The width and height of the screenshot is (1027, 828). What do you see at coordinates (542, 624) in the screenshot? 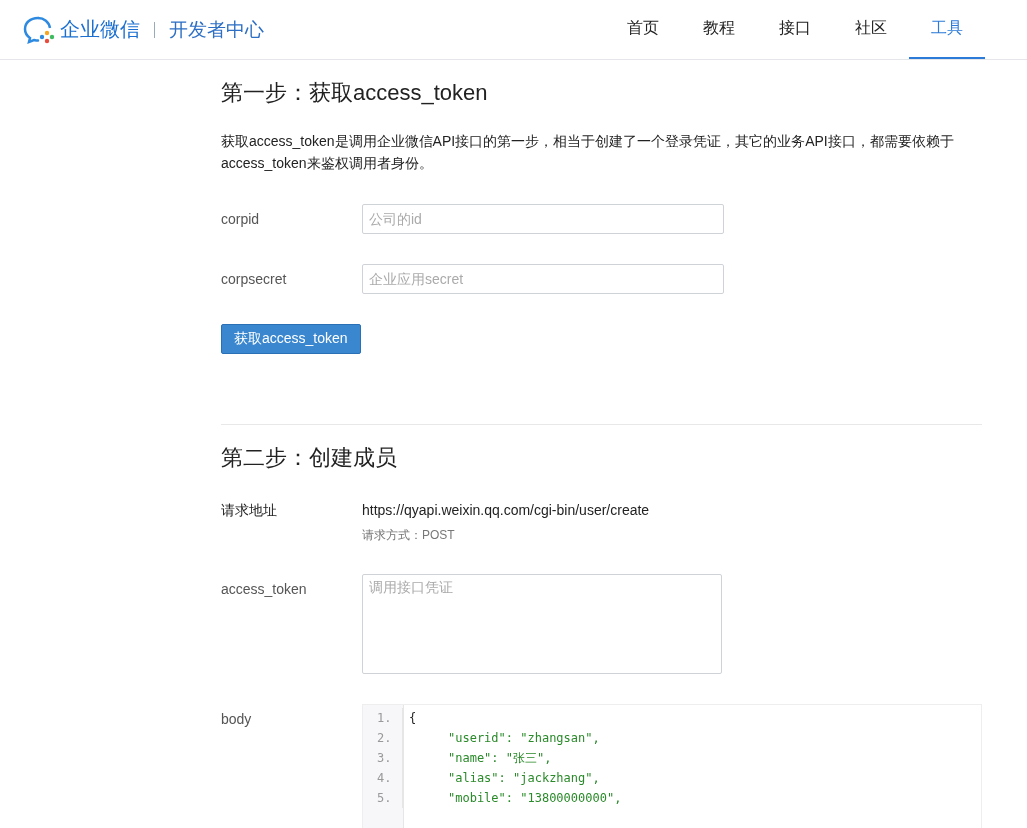
I see `token-field: 调用接口凭证` at bounding box center [542, 624].